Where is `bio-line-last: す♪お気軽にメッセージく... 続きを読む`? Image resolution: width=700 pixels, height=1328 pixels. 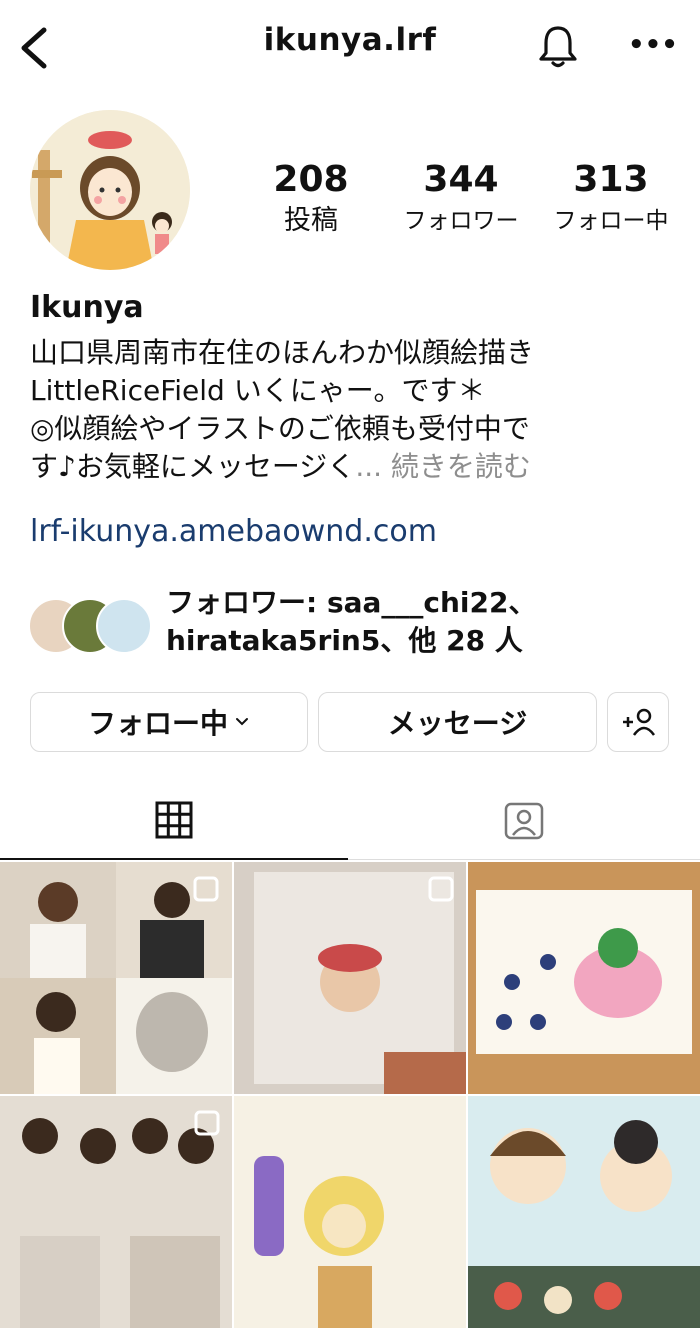 bio-line-last: す♪お気軽にメッセージく... 続きを読む is located at coordinates (355, 467).